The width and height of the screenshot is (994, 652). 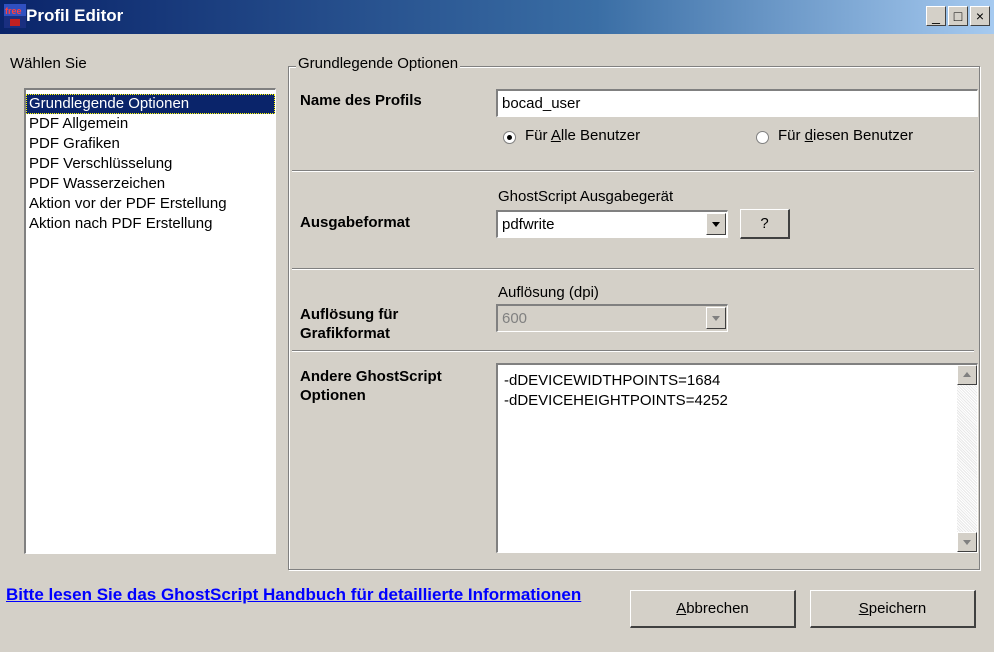 I want to click on arrow-up-icon, so click(x=967, y=374).